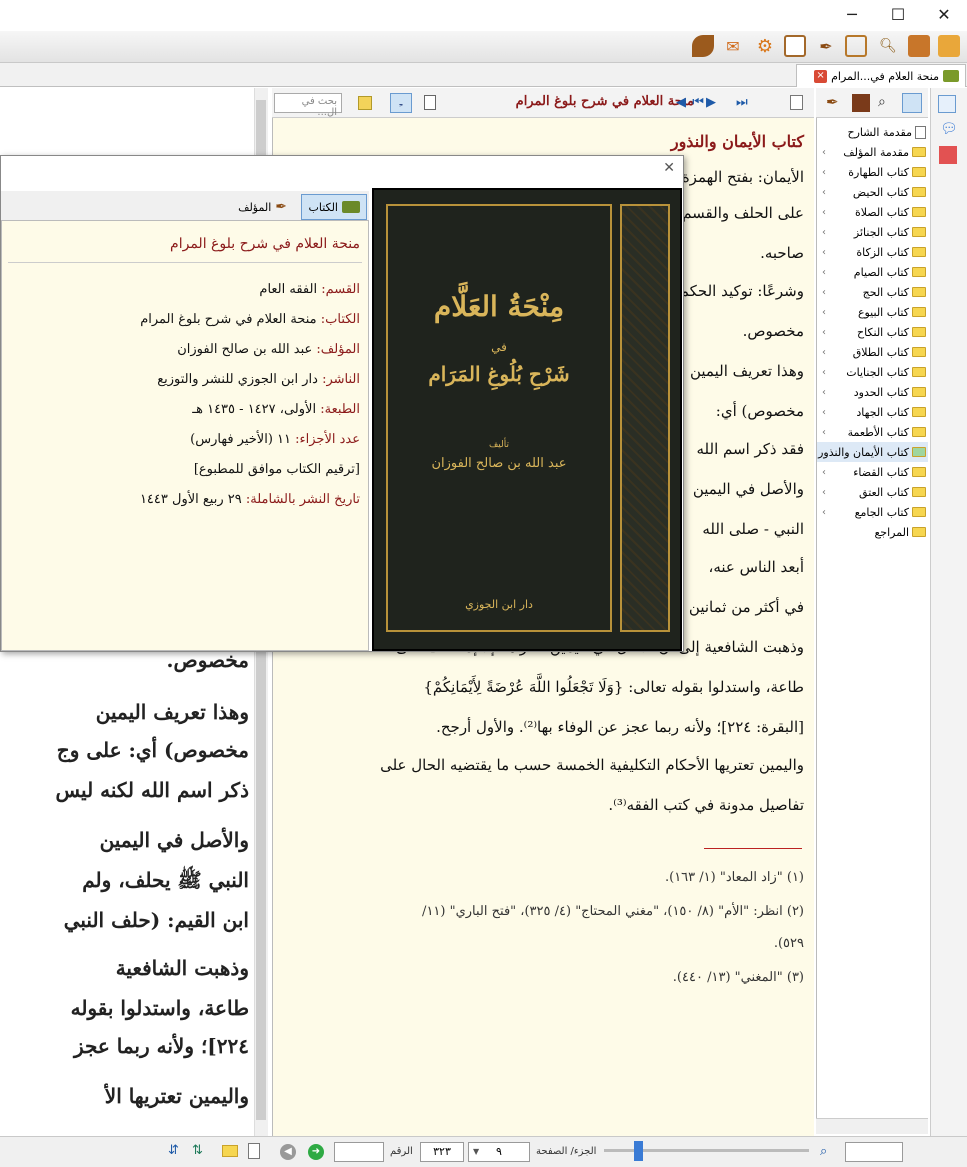 This screenshot has height=1167, width=967. Describe the element at coordinates (872, 352) in the screenshot. I see `toc-item: كتاب الطلاق ›` at that location.